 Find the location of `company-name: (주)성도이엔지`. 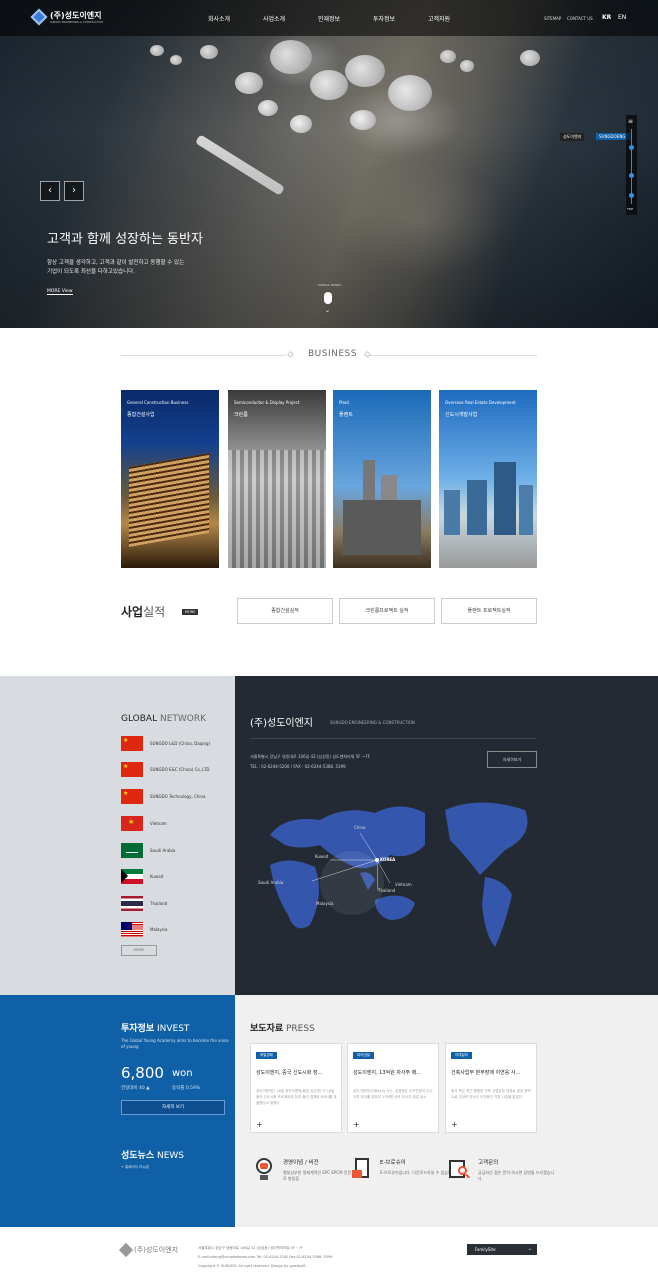

company-name: (주)성도이엔지 is located at coordinates (282, 723).